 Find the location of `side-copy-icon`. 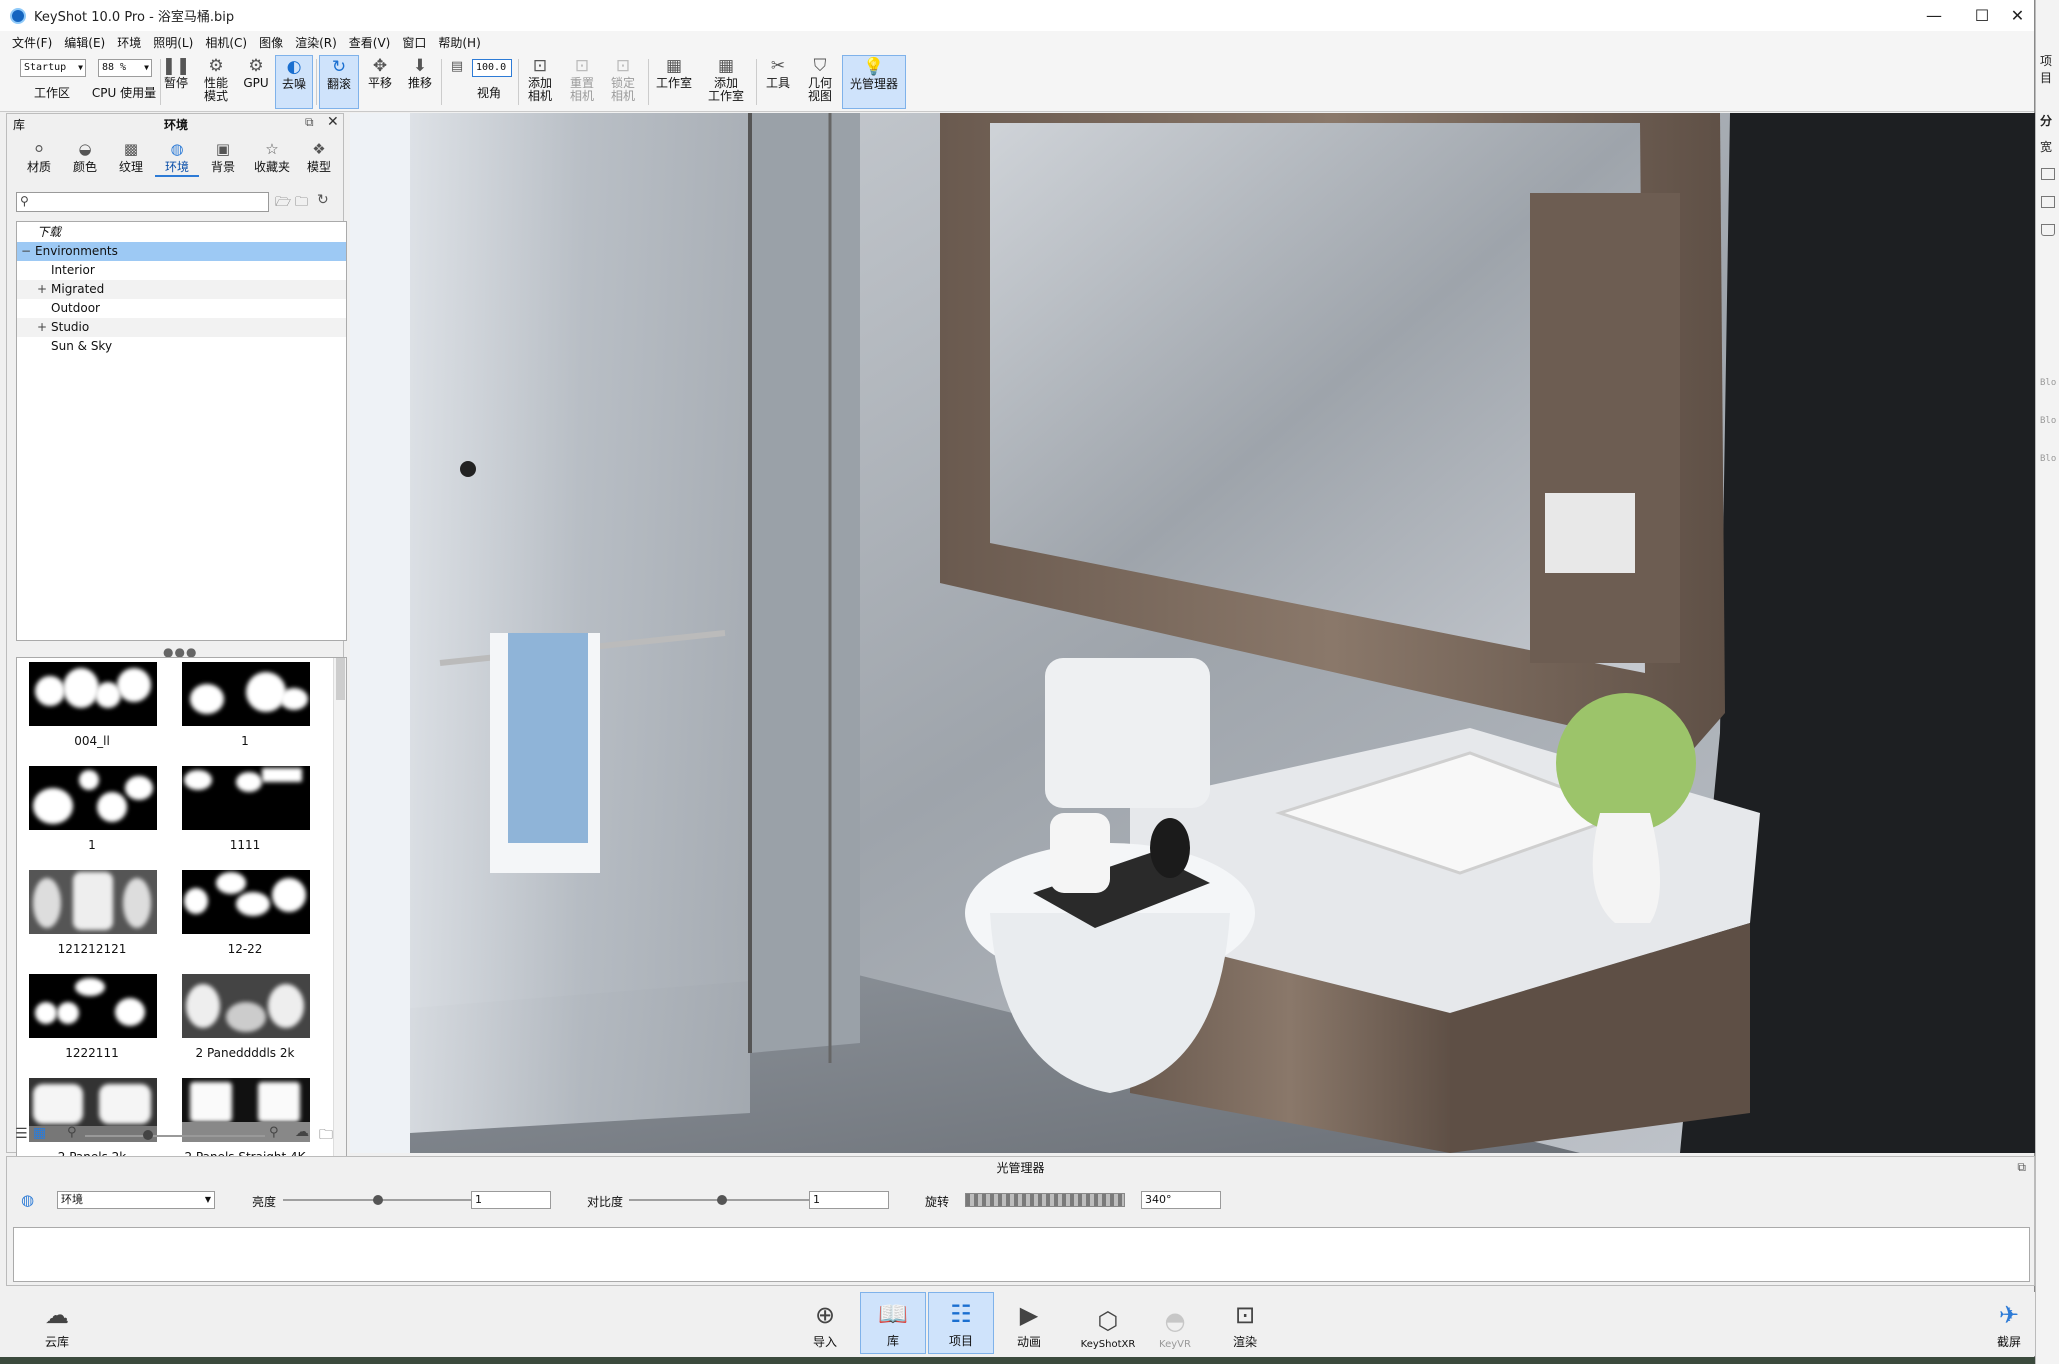

side-copy-icon is located at coordinates (2048, 202).